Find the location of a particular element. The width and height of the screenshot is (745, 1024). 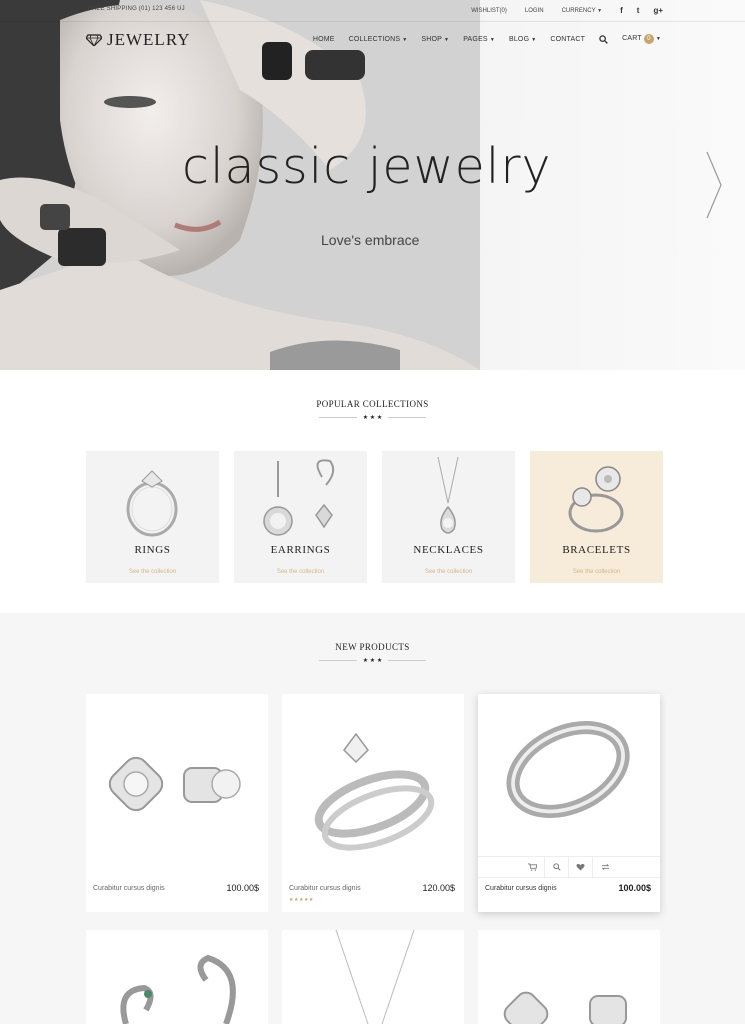

section-title: NEW PRODUCTS is located at coordinates (372, 647).